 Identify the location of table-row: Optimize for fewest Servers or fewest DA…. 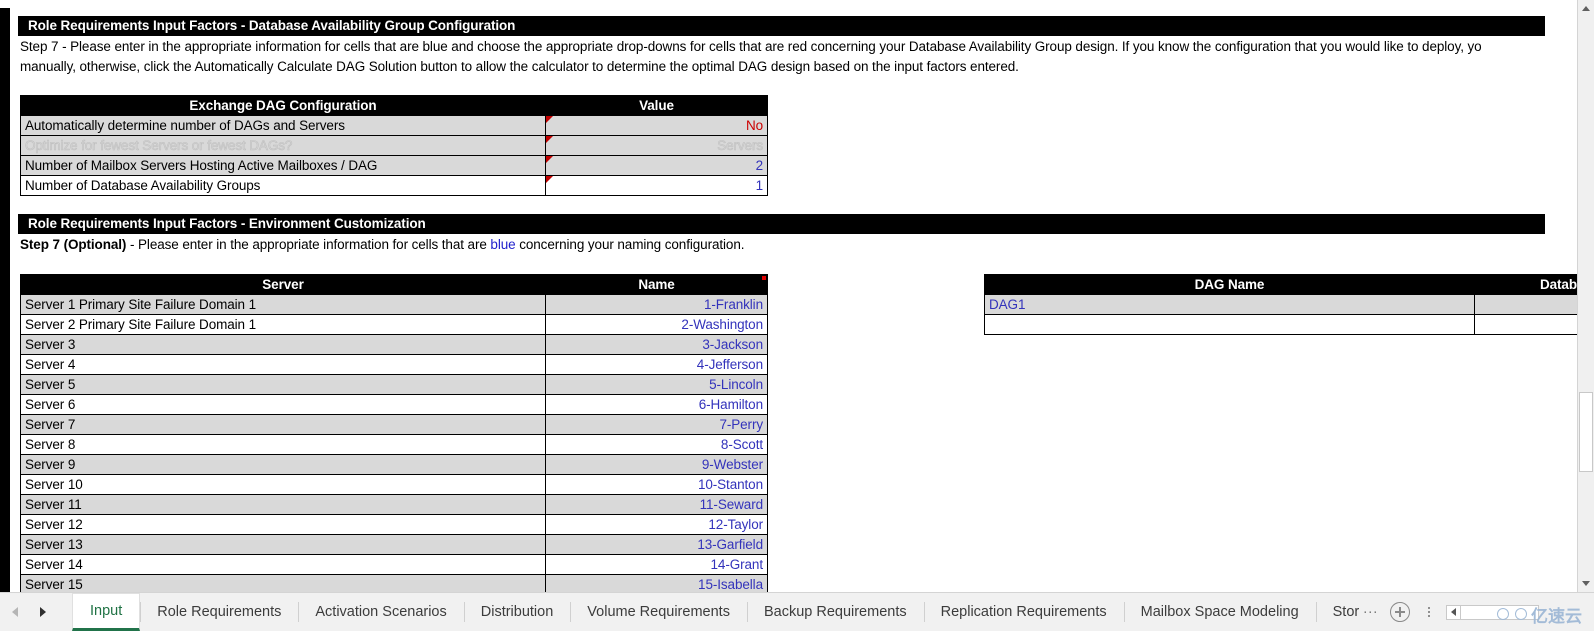
(394, 145).